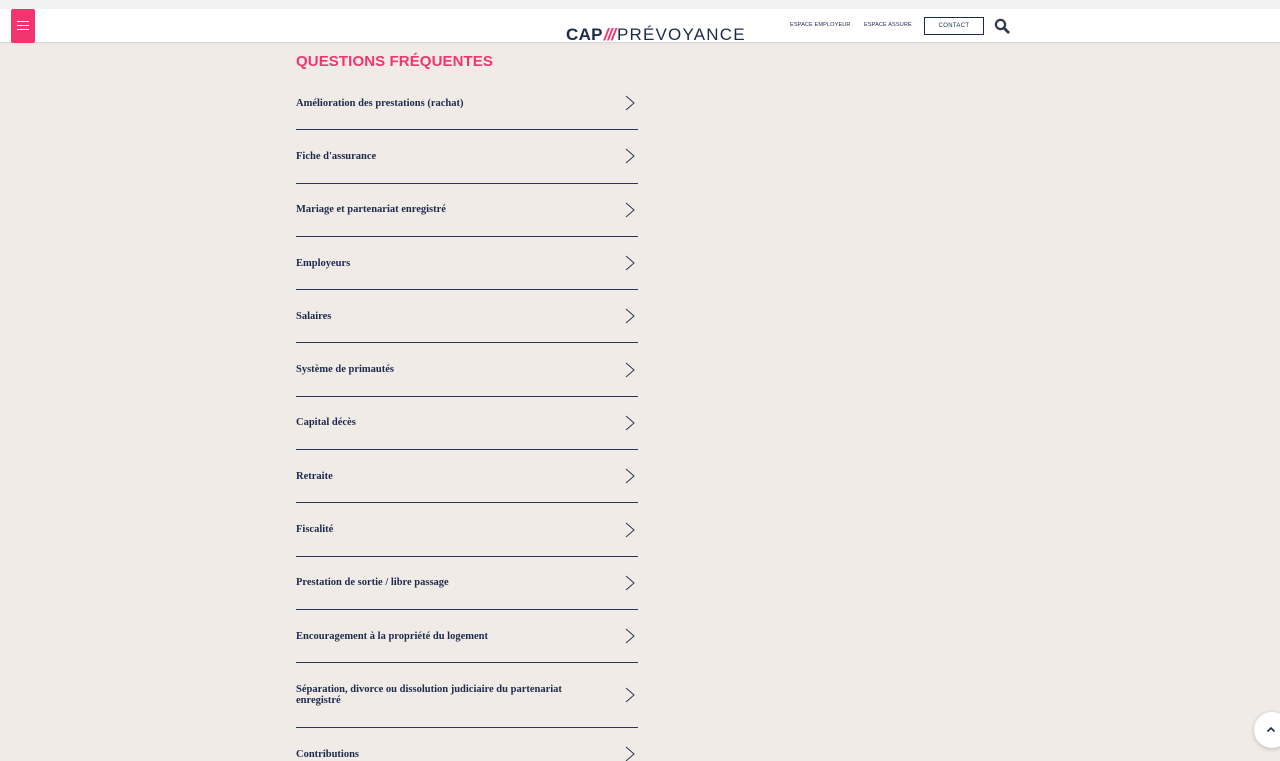  I want to click on faq-item: Retraite, so click(467, 477).